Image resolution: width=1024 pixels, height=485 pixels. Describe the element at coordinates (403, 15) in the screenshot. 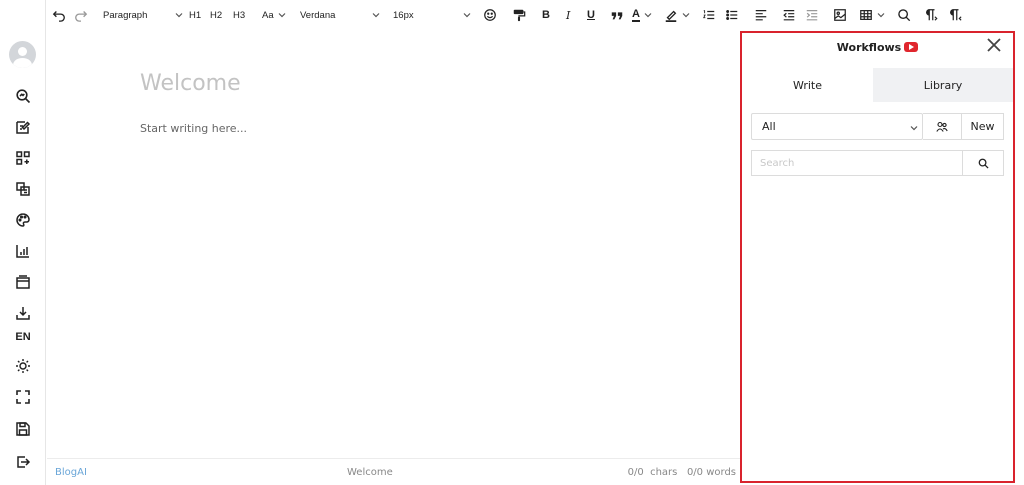

I see `font-size-value: 16px` at that location.